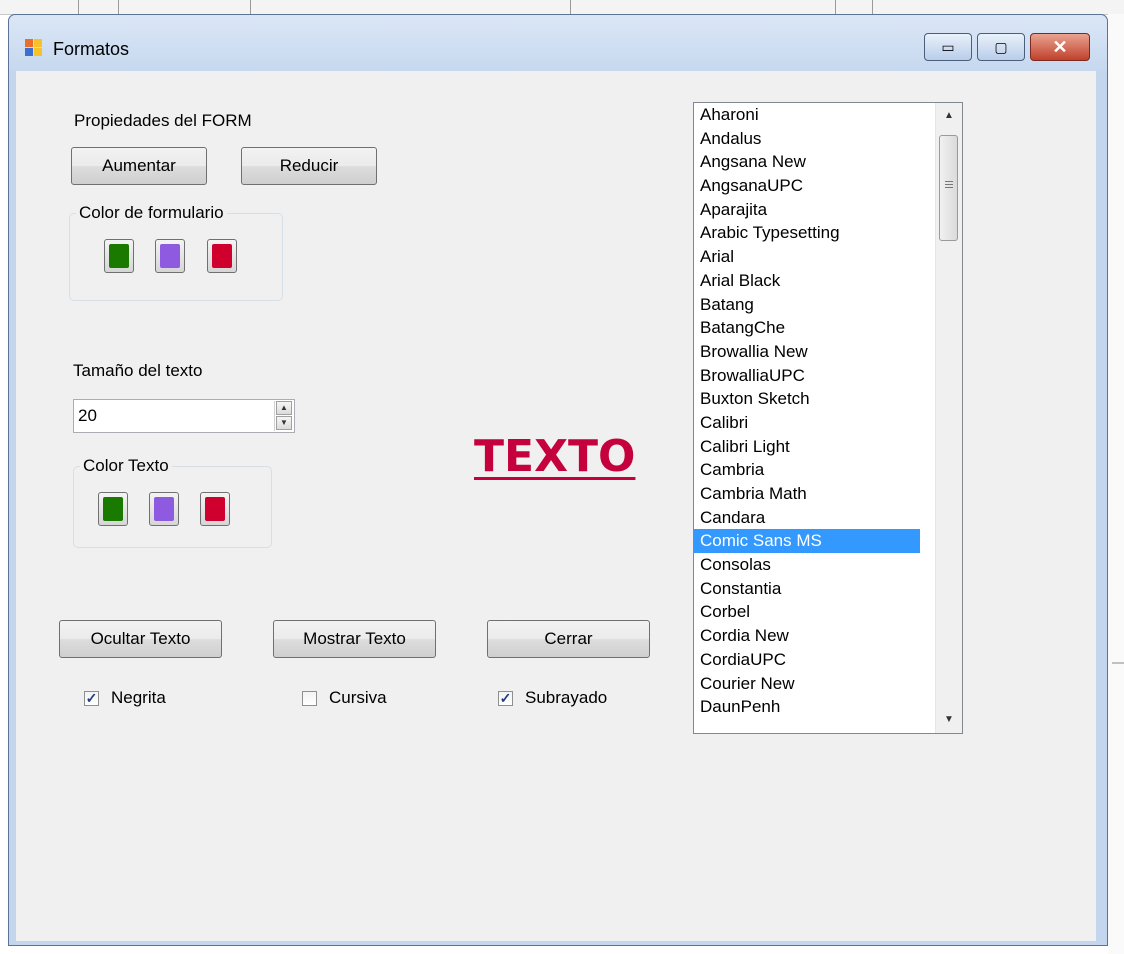  I want to click on grip-icon, so click(949, 186).